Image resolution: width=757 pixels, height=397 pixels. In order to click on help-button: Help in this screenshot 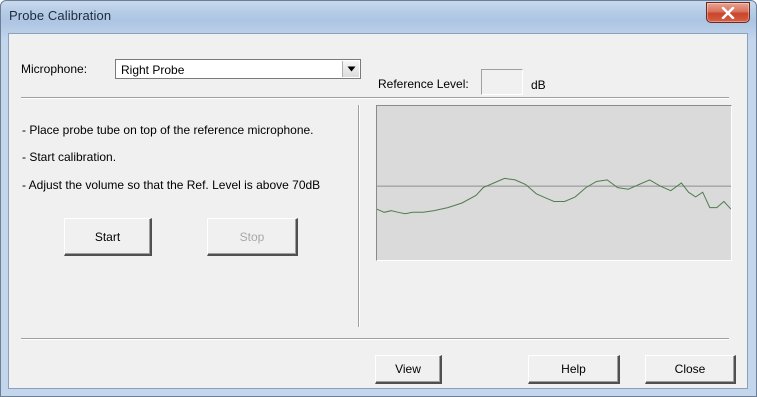, I will do `click(574, 369)`.